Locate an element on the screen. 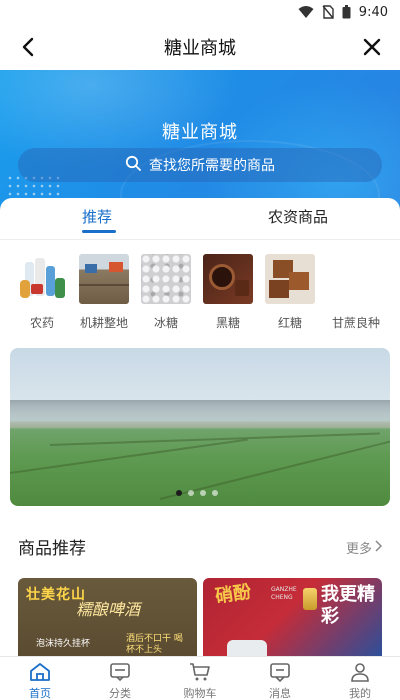 This screenshot has width=400, height=700. category-label: 机耕整地 is located at coordinates (103, 323).